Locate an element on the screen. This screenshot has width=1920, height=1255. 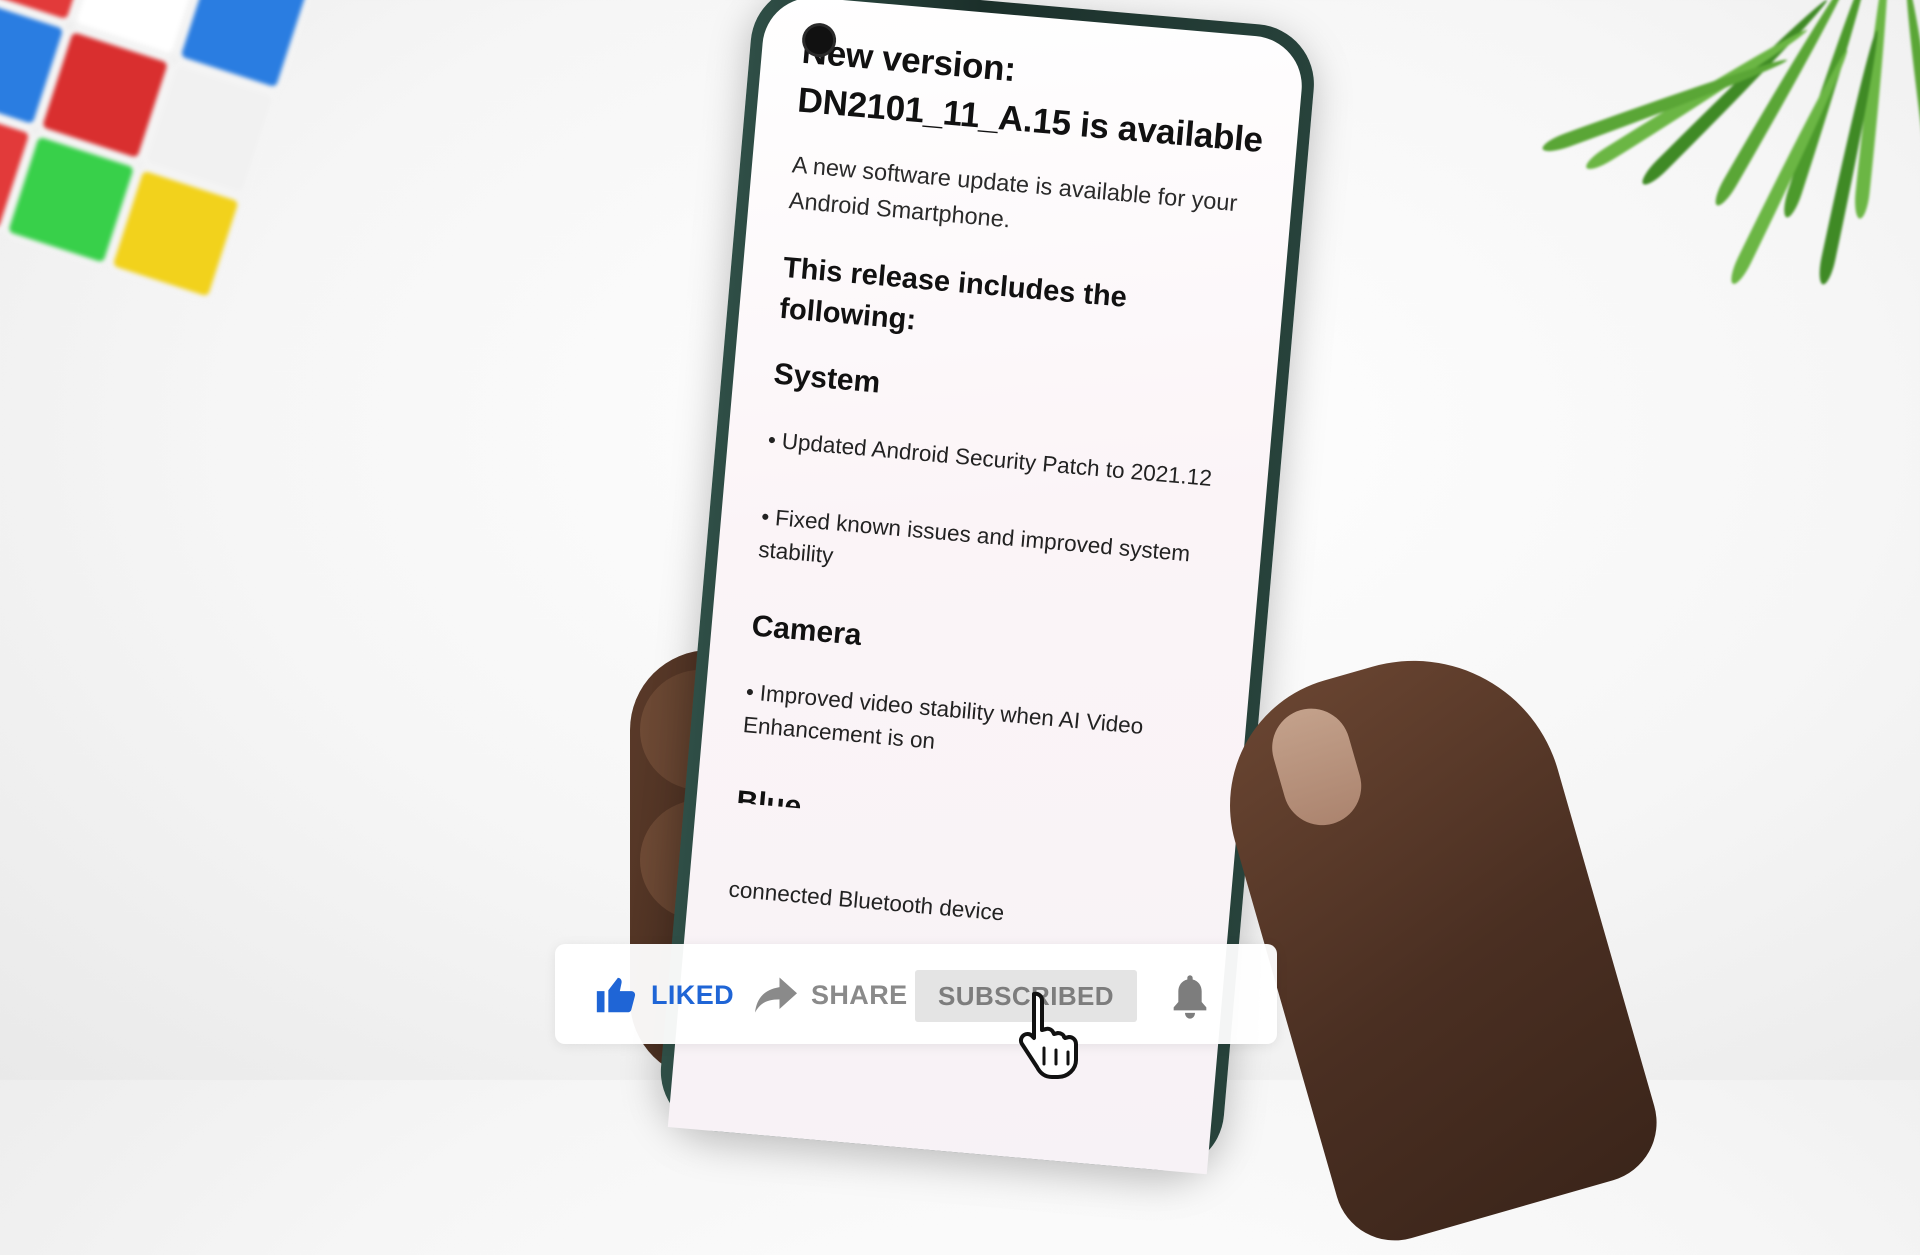
notification-bell-button is located at coordinates (1190, 997).